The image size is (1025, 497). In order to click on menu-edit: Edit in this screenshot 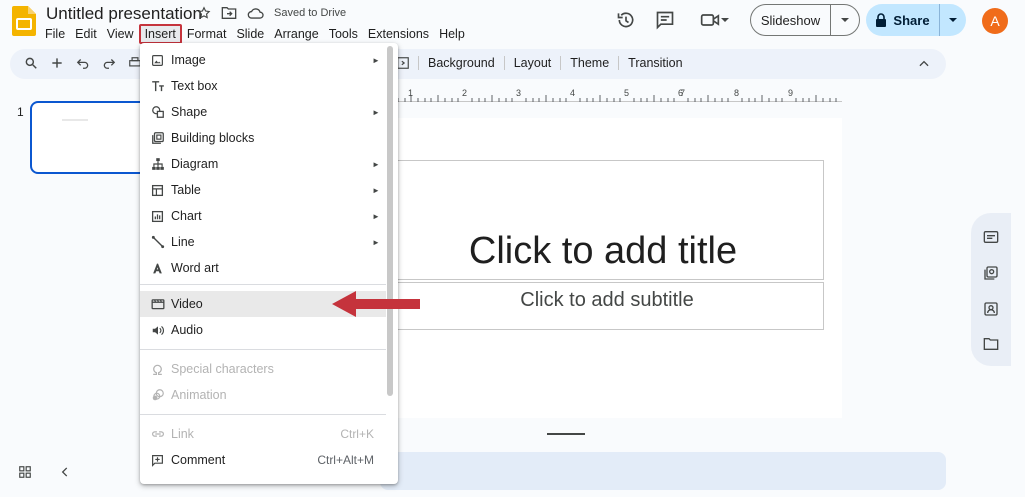, I will do `click(86, 34)`.